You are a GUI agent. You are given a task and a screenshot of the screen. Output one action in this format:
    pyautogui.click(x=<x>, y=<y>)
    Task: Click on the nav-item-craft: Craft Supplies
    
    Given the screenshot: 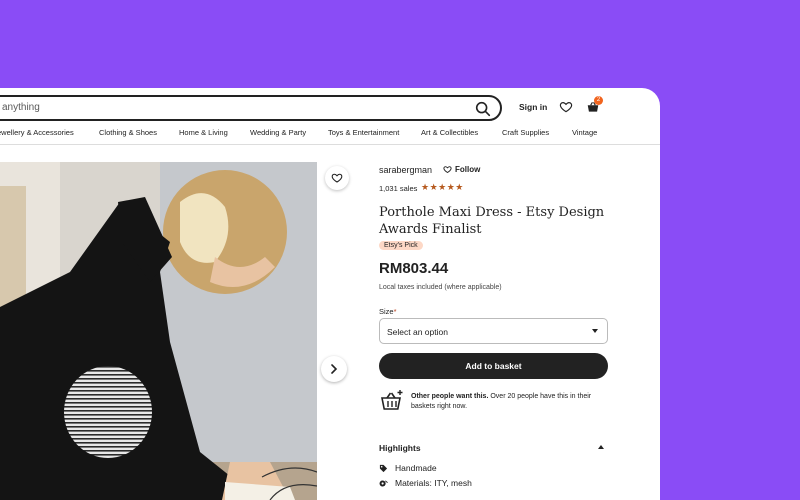 What is the action you would take?
    pyautogui.click(x=525, y=132)
    